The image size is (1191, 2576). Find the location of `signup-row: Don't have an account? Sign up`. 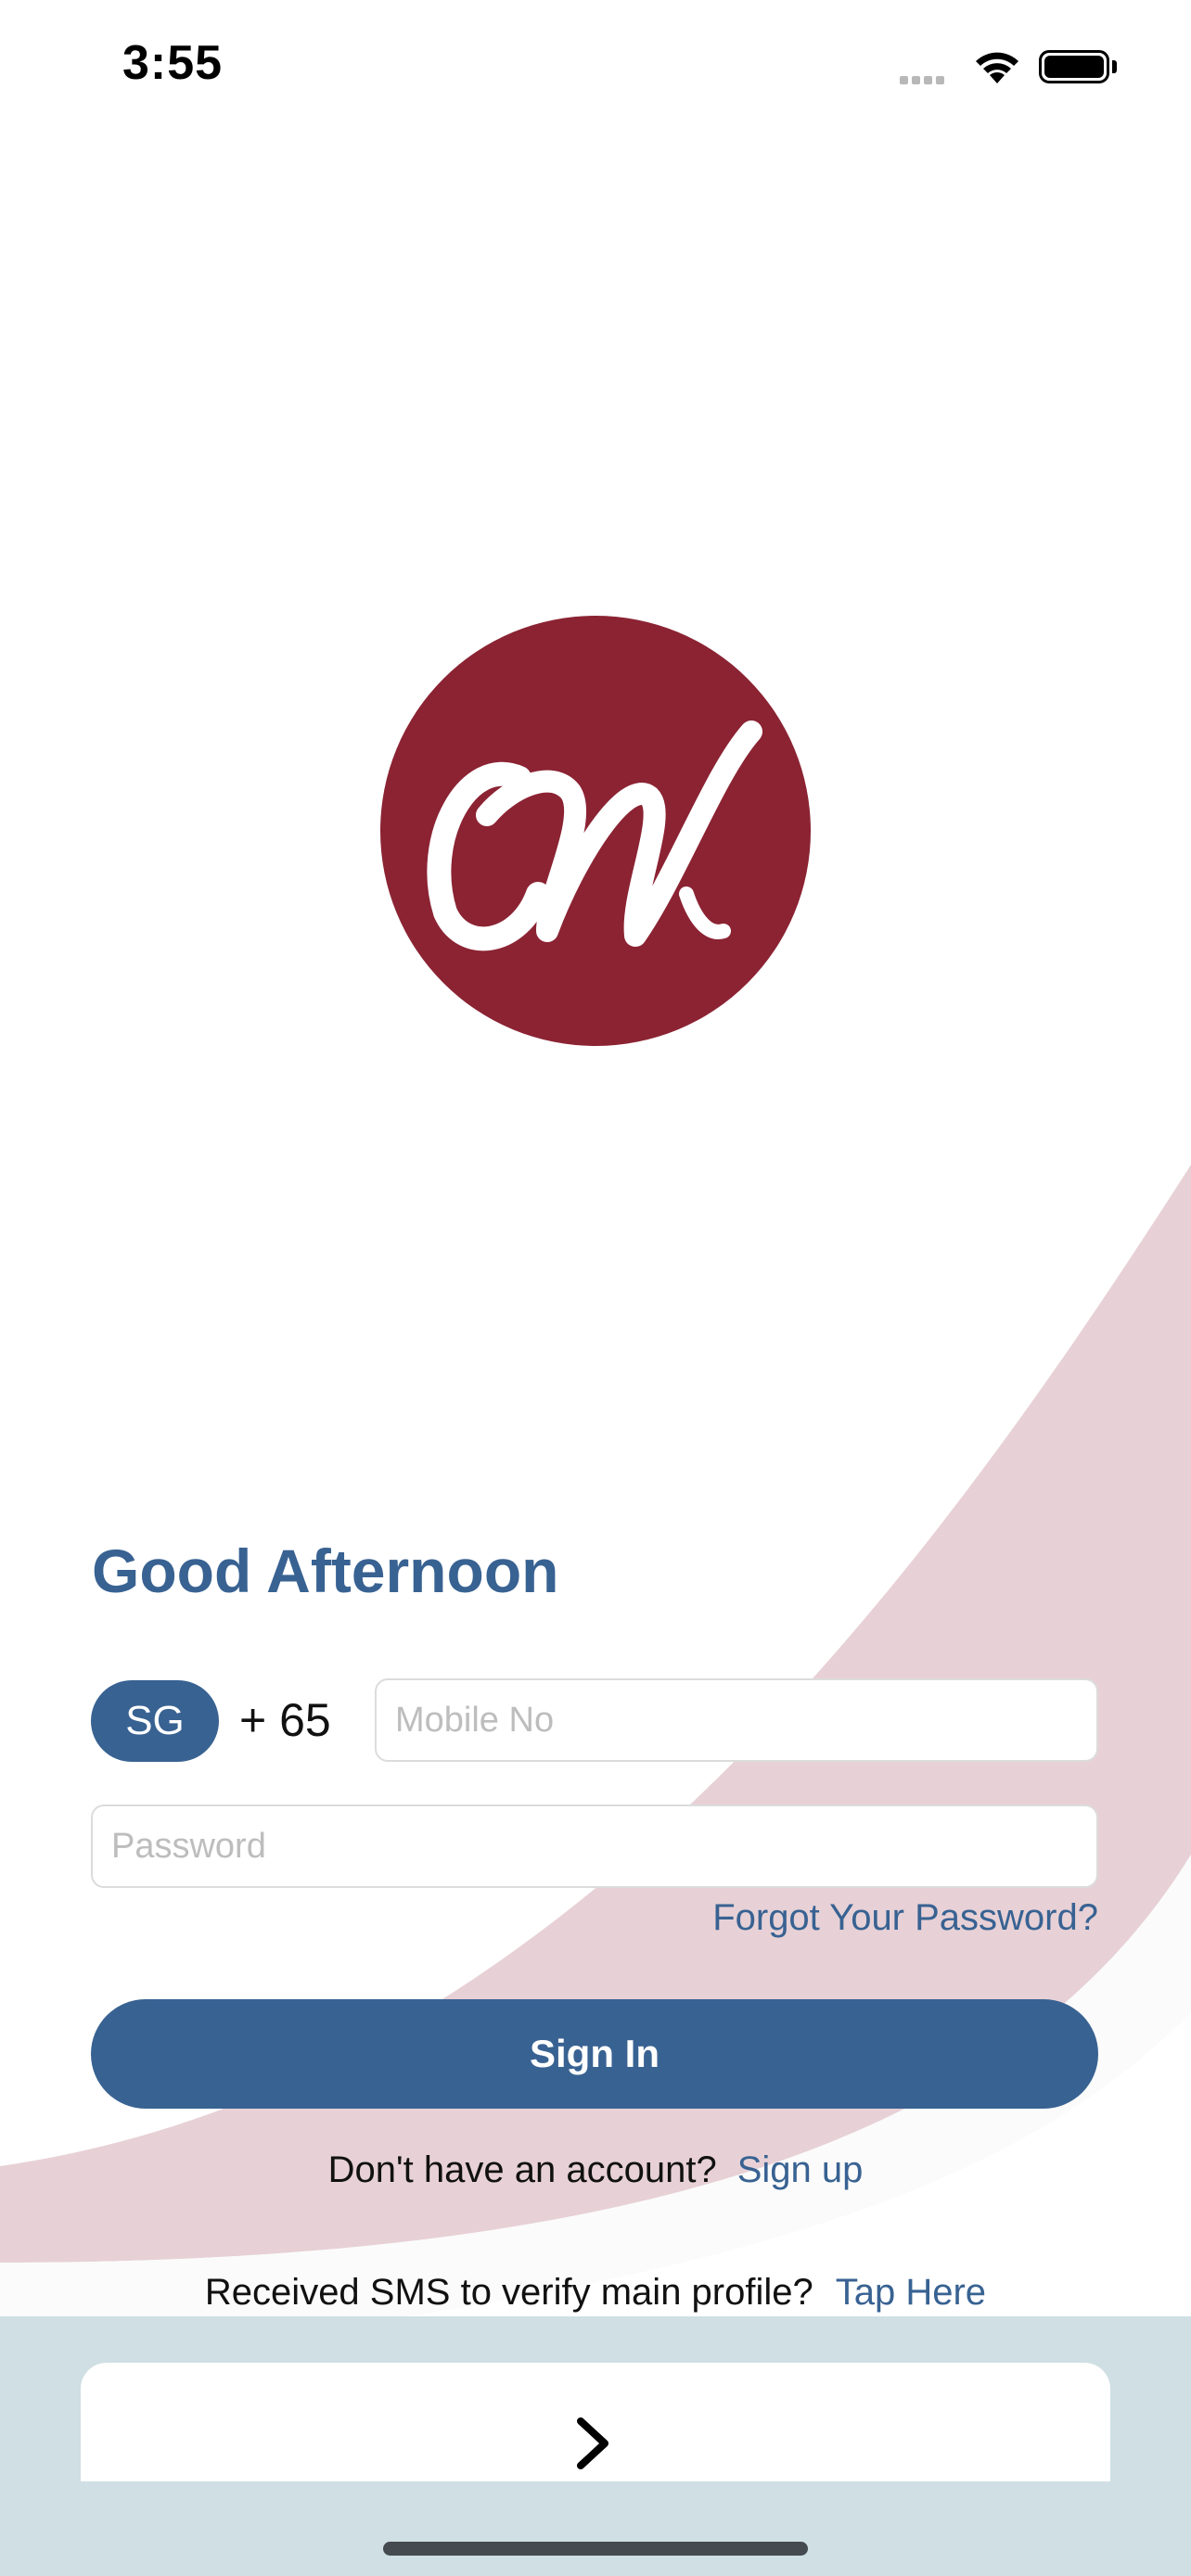

signup-row: Don't have an account? Sign up is located at coordinates (595, 2170).